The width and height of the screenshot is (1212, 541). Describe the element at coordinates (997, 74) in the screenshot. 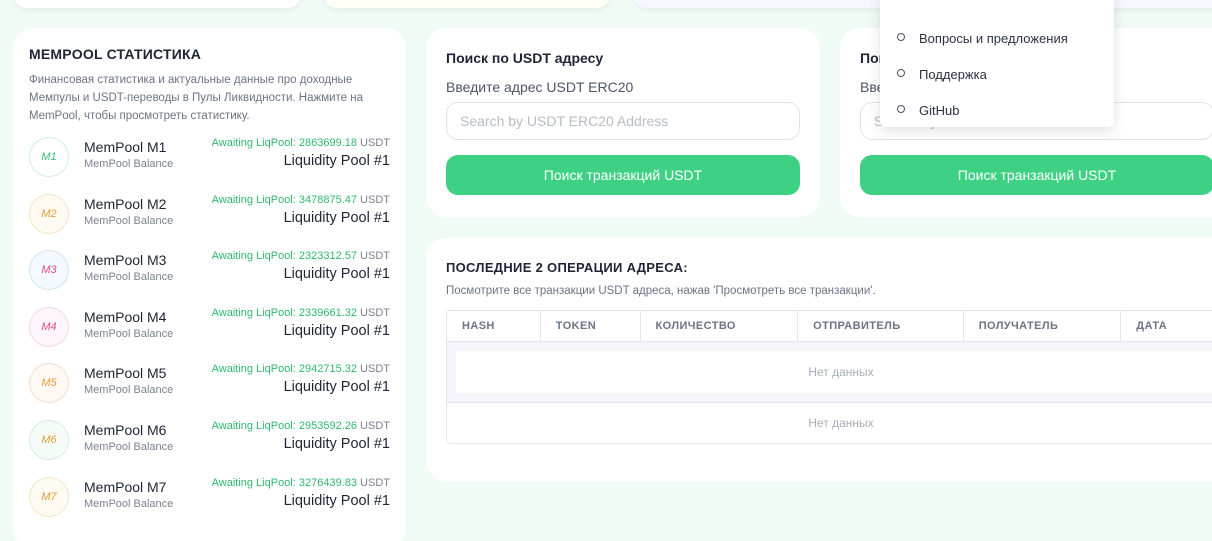

I see `dropdown-item-support: Поддержка` at that location.